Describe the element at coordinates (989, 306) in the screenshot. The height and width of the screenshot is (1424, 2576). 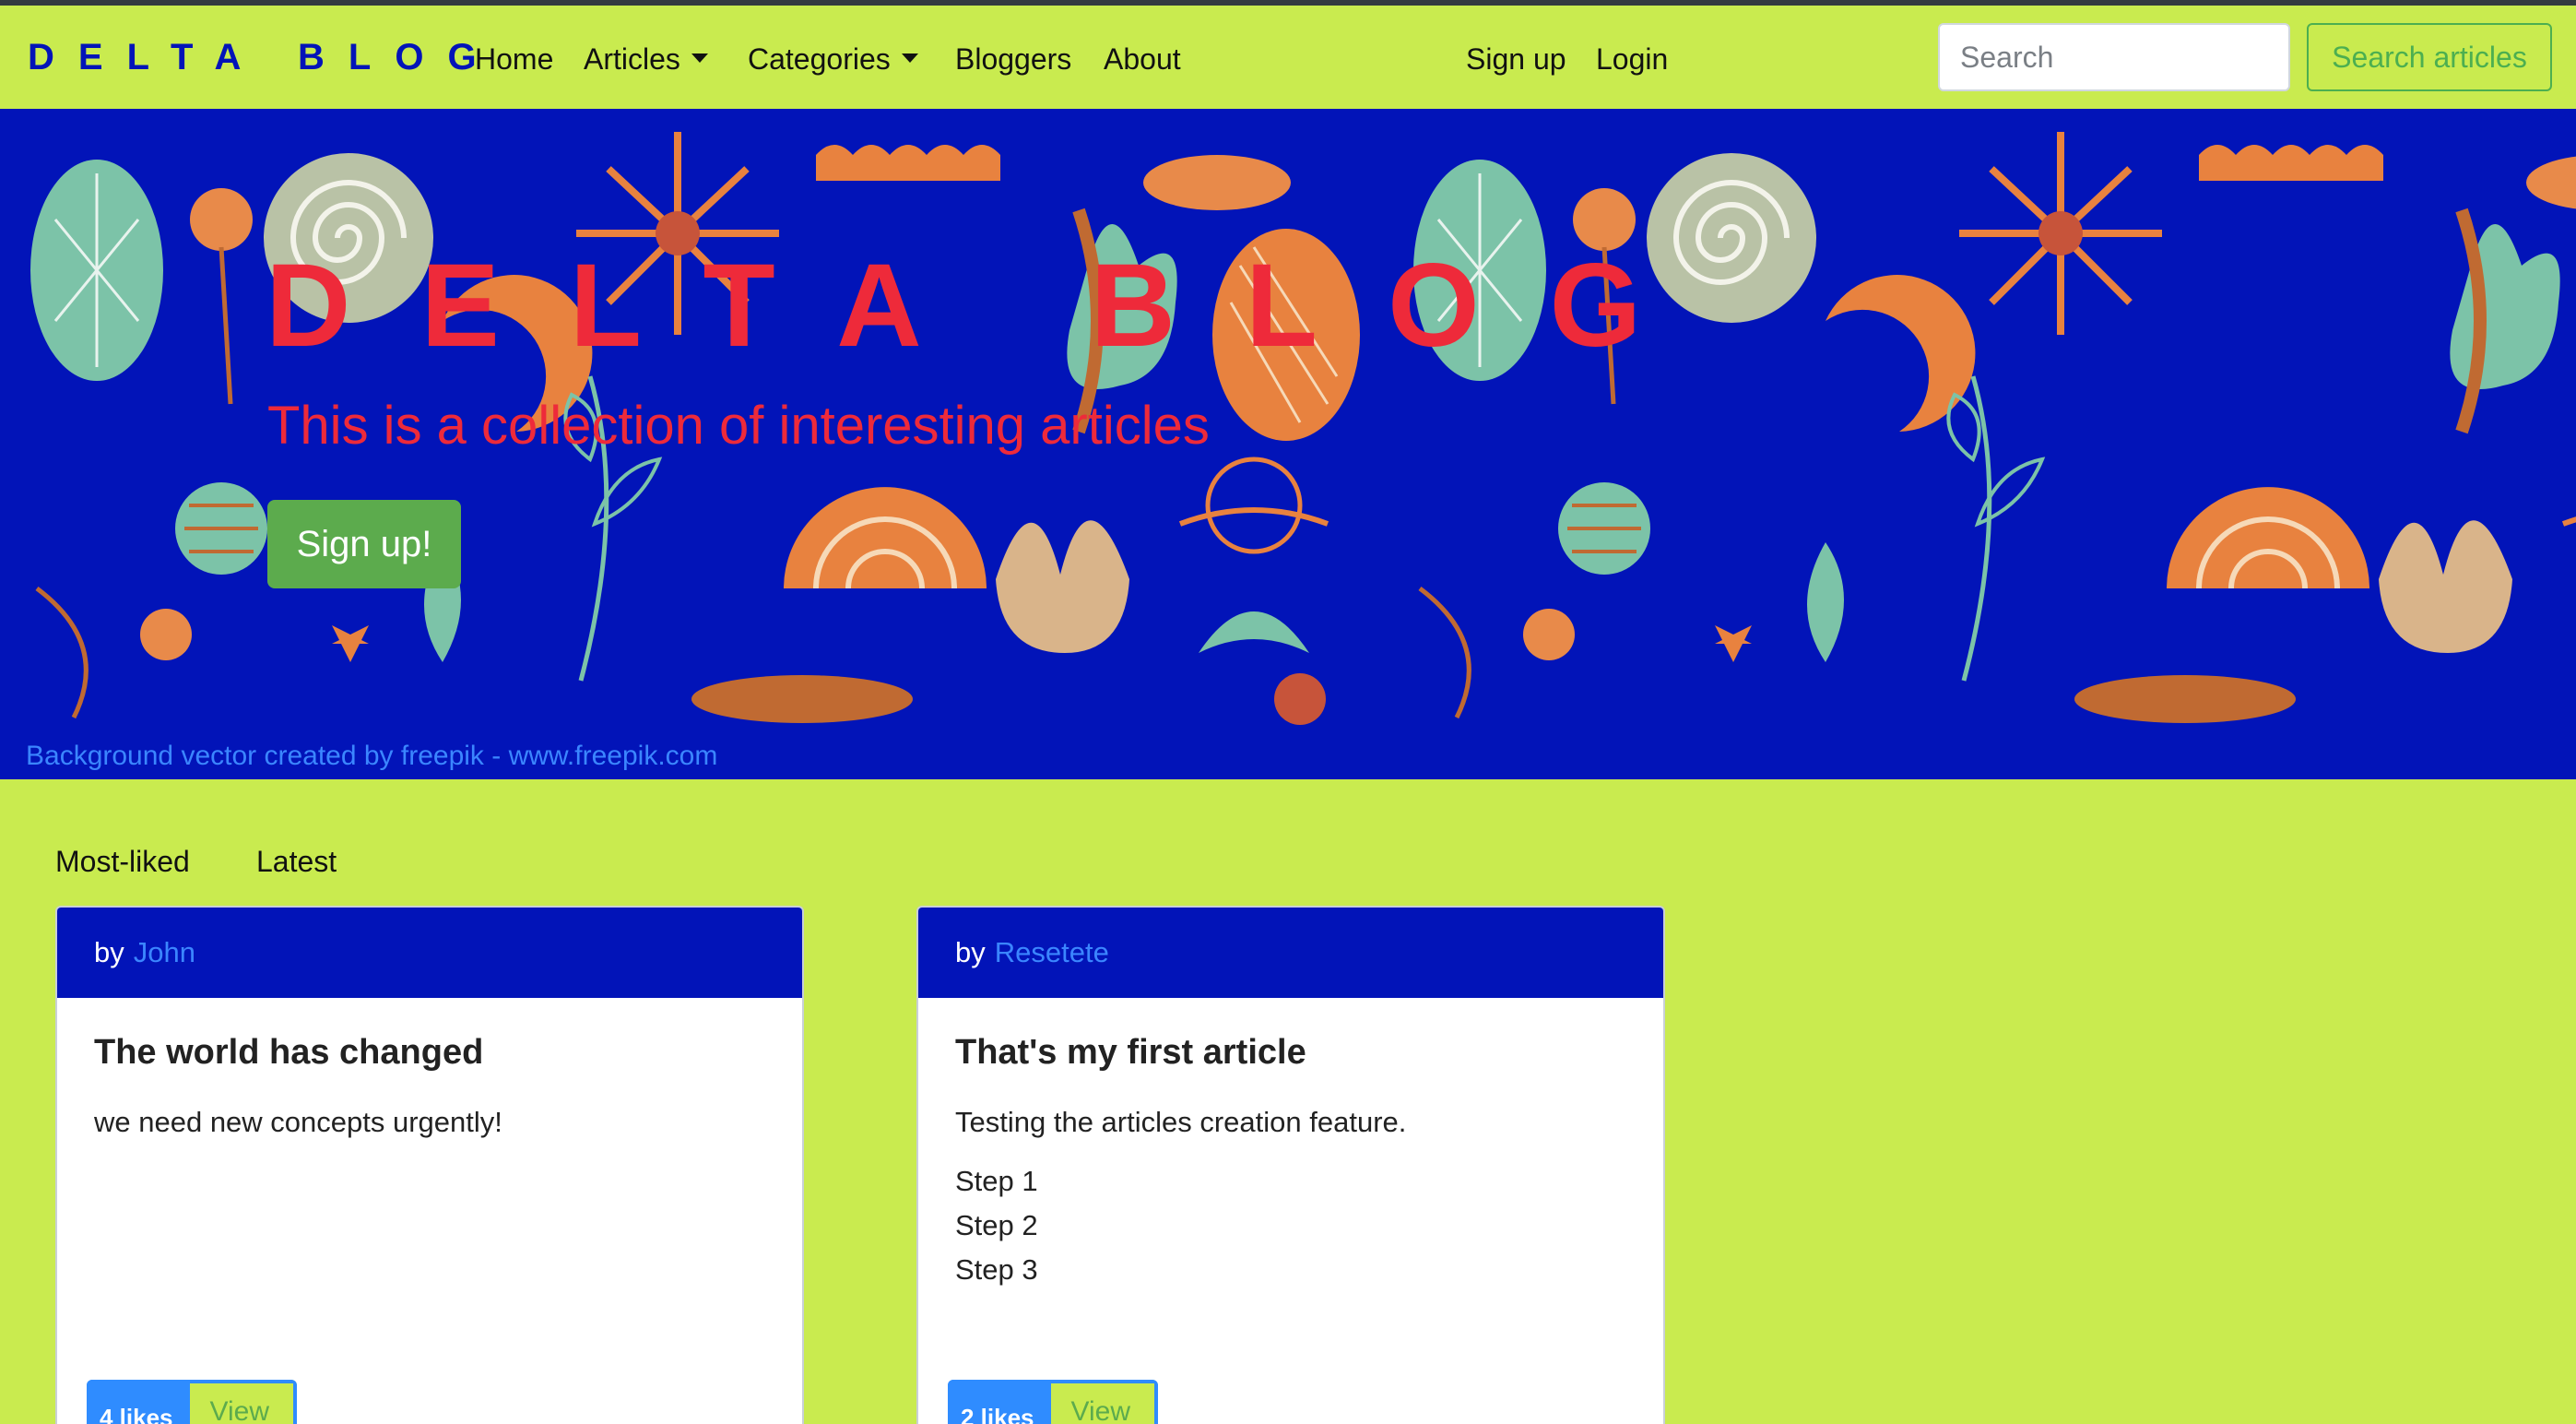
I see `hero-title: DELTA BLOG` at that location.